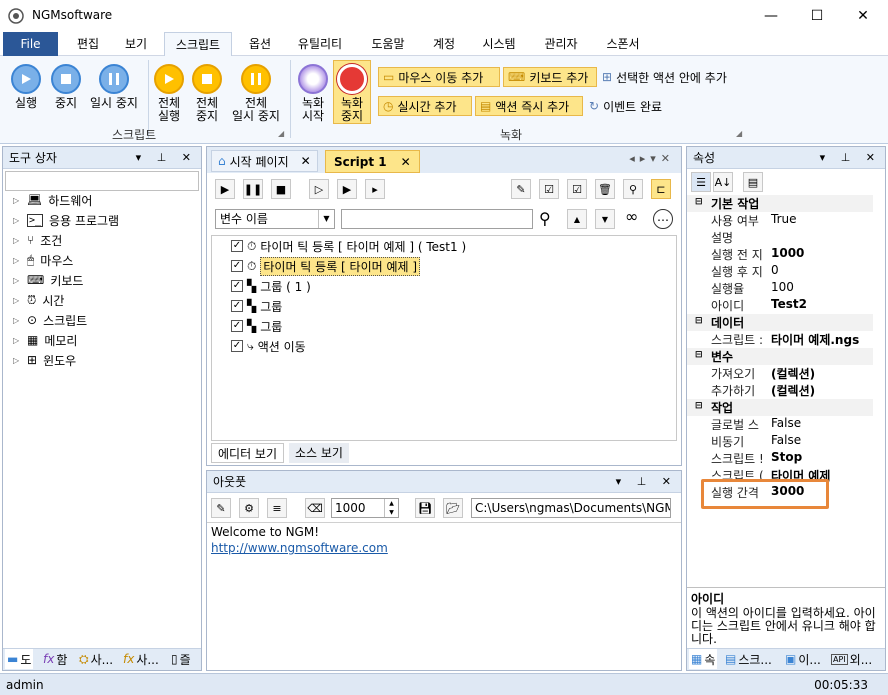  Describe the element at coordinates (256, 93) in the screenshot. I see `all-pause-button: 전체 일시 중지` at that location.